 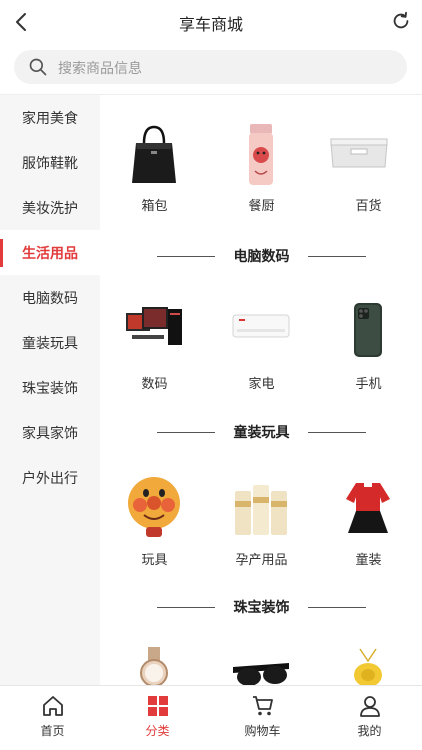 I want to click on home-icon, so click(x=53, y=706).